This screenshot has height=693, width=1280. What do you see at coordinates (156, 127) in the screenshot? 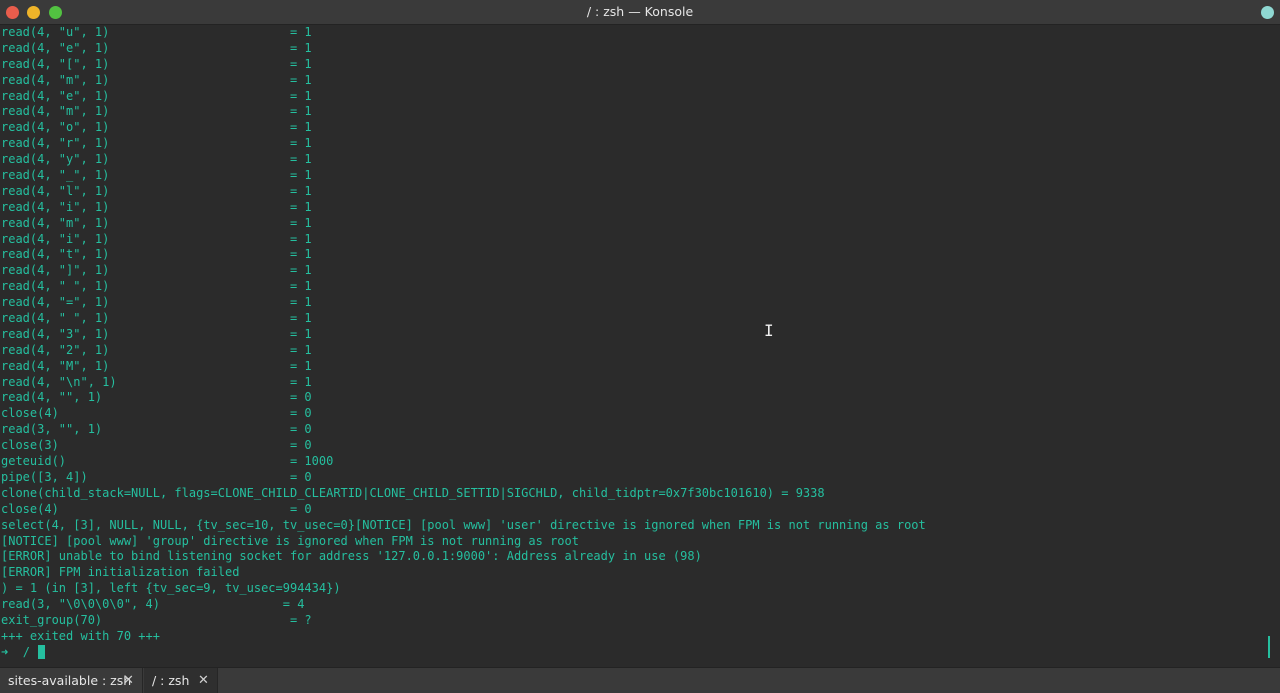
I see `terminal-line: read(4, "o", 1) = 1` at bounding box center [156, 127].